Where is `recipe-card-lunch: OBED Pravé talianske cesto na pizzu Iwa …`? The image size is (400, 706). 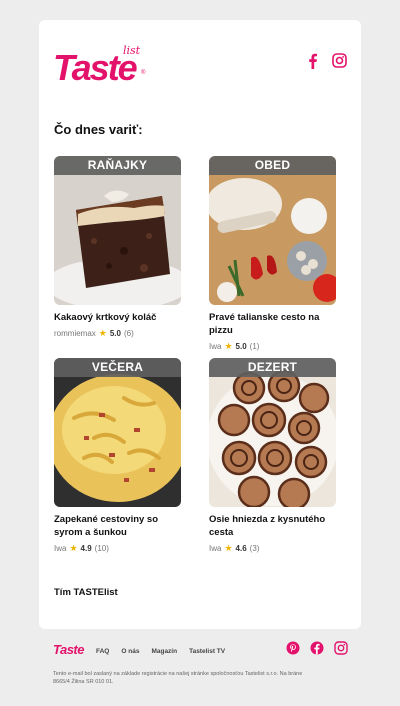 recipe-card-lunch: OBED Pravé talianske cesto na pizzu Iwa … is located at coordinates (272, 254).